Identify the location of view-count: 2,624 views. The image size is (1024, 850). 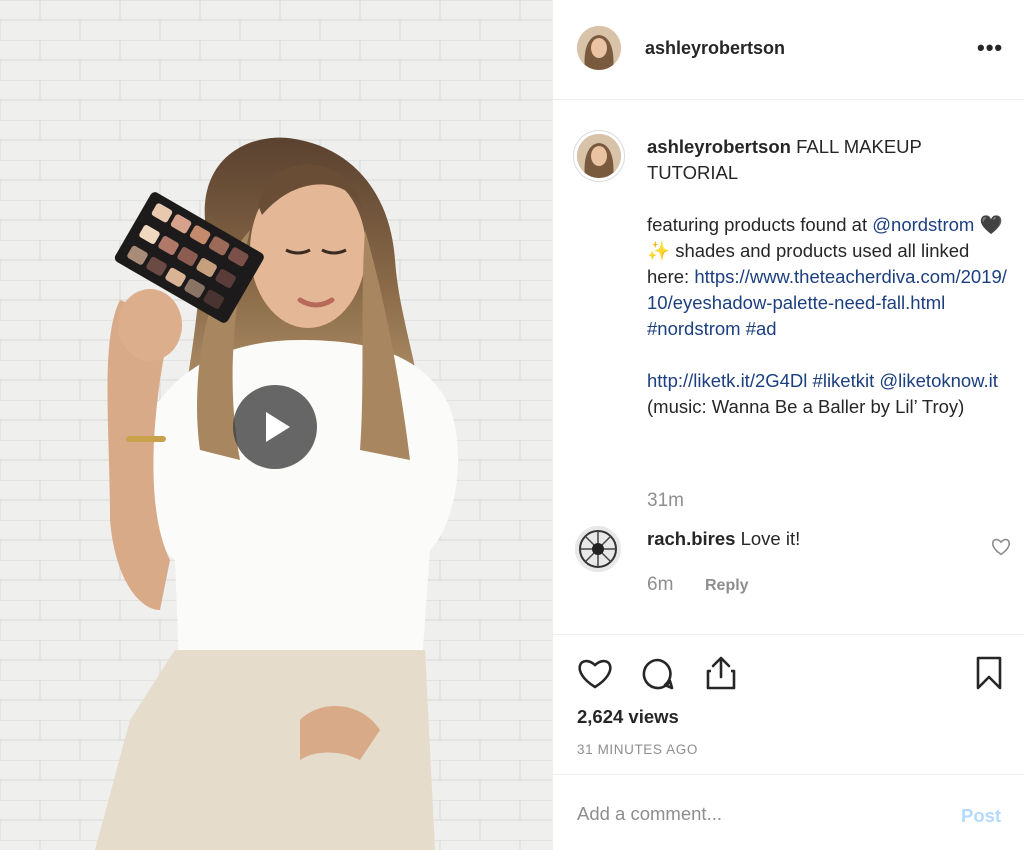
(628, 717).